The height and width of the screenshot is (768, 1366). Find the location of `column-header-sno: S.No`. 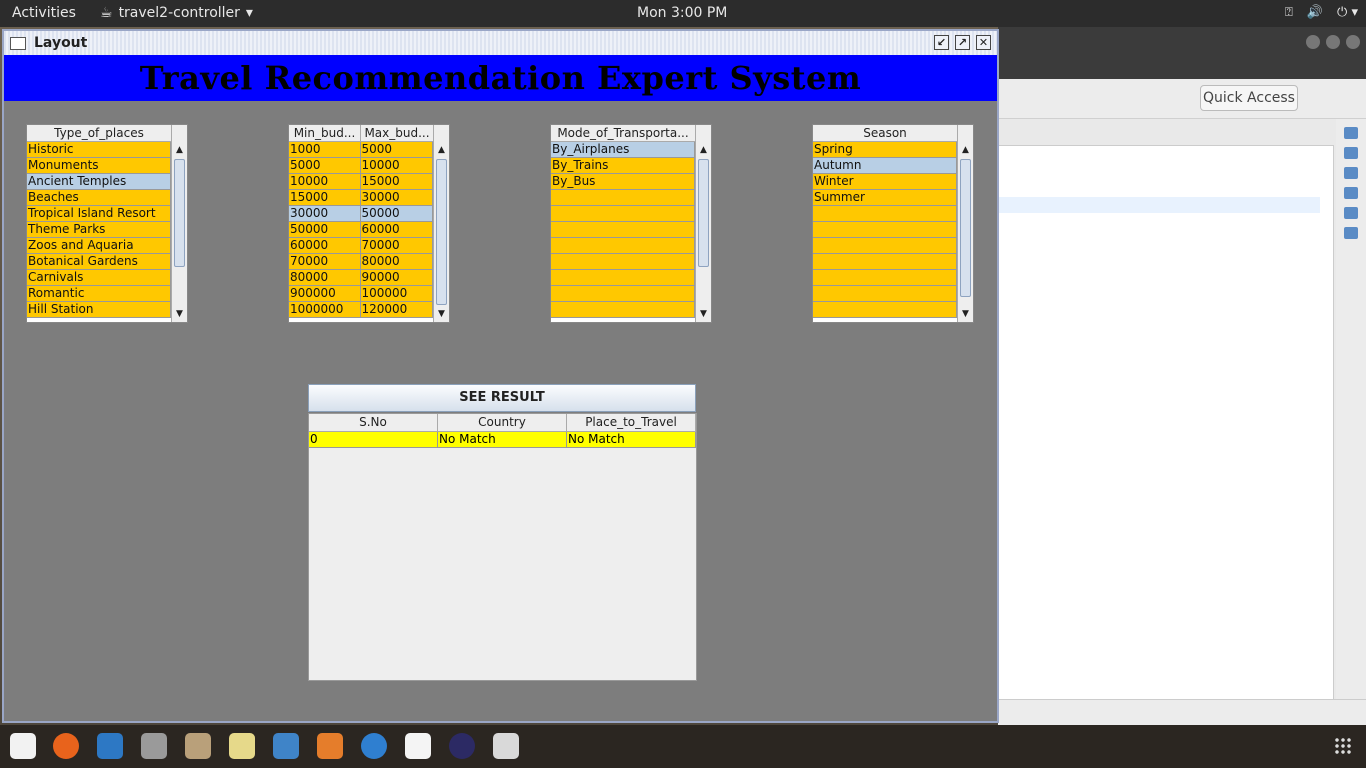

column-header-sno: S.No is located at coordinates (373, 422).